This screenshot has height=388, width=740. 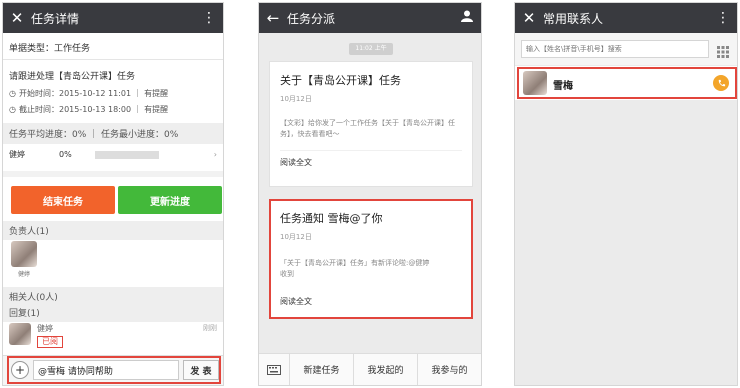 I want to click on grid-icon, so click(x=723, y=52).